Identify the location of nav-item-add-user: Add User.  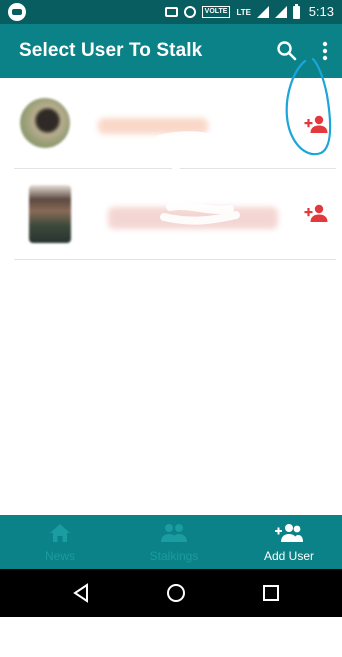
(287, 542).